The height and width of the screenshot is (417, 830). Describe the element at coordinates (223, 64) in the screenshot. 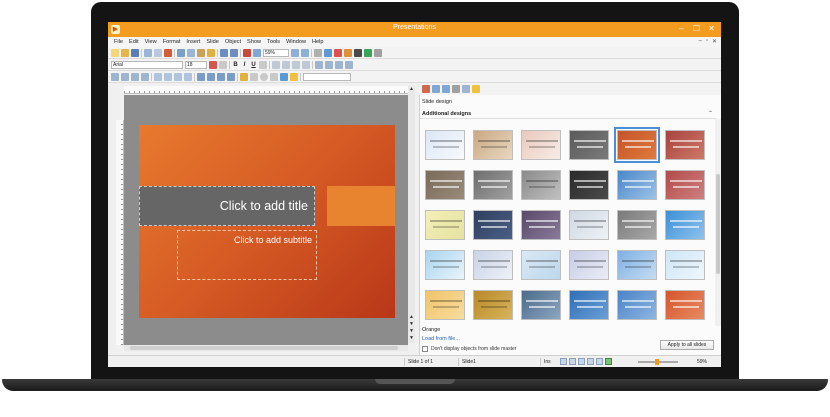

I see `grow-font-icon` at that location.